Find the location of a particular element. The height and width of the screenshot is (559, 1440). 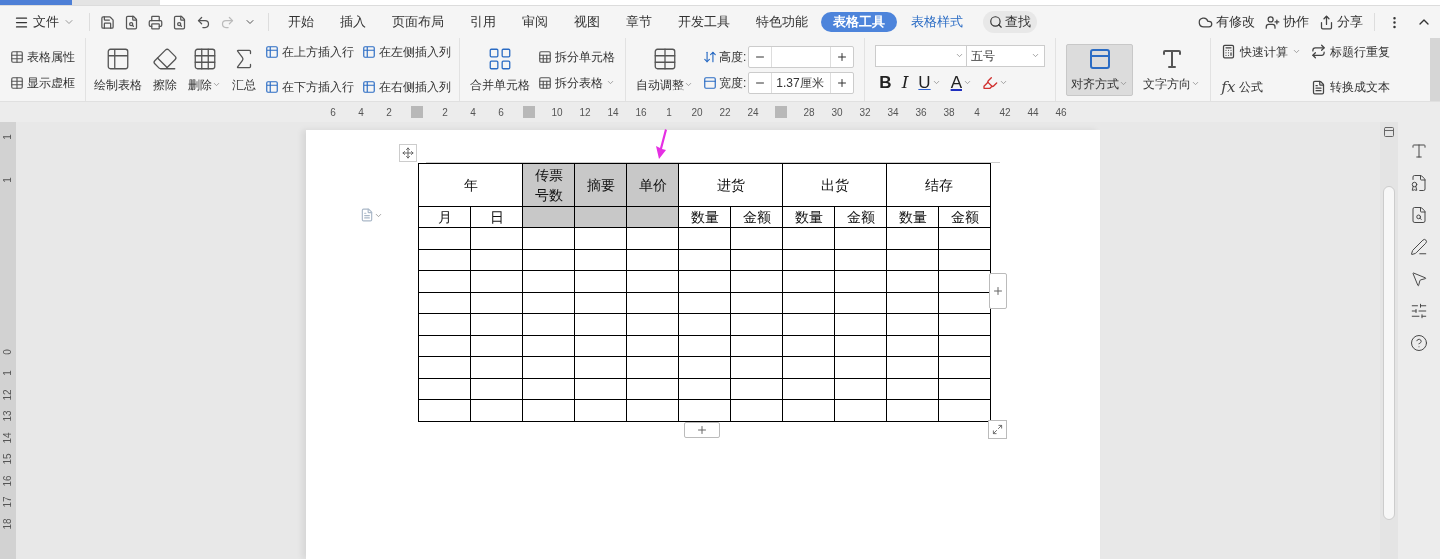

ribbon-tab: 审阅 is located at coordinates (535, 22).